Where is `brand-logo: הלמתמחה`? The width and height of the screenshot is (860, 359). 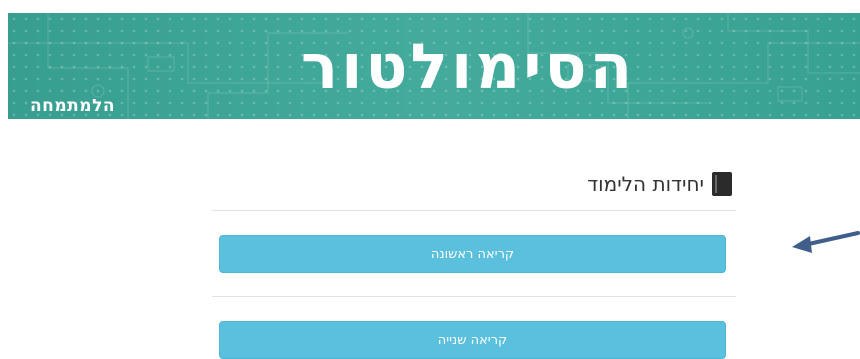 brand-logo: הלמתמחה is located at coordinates (72, 106).